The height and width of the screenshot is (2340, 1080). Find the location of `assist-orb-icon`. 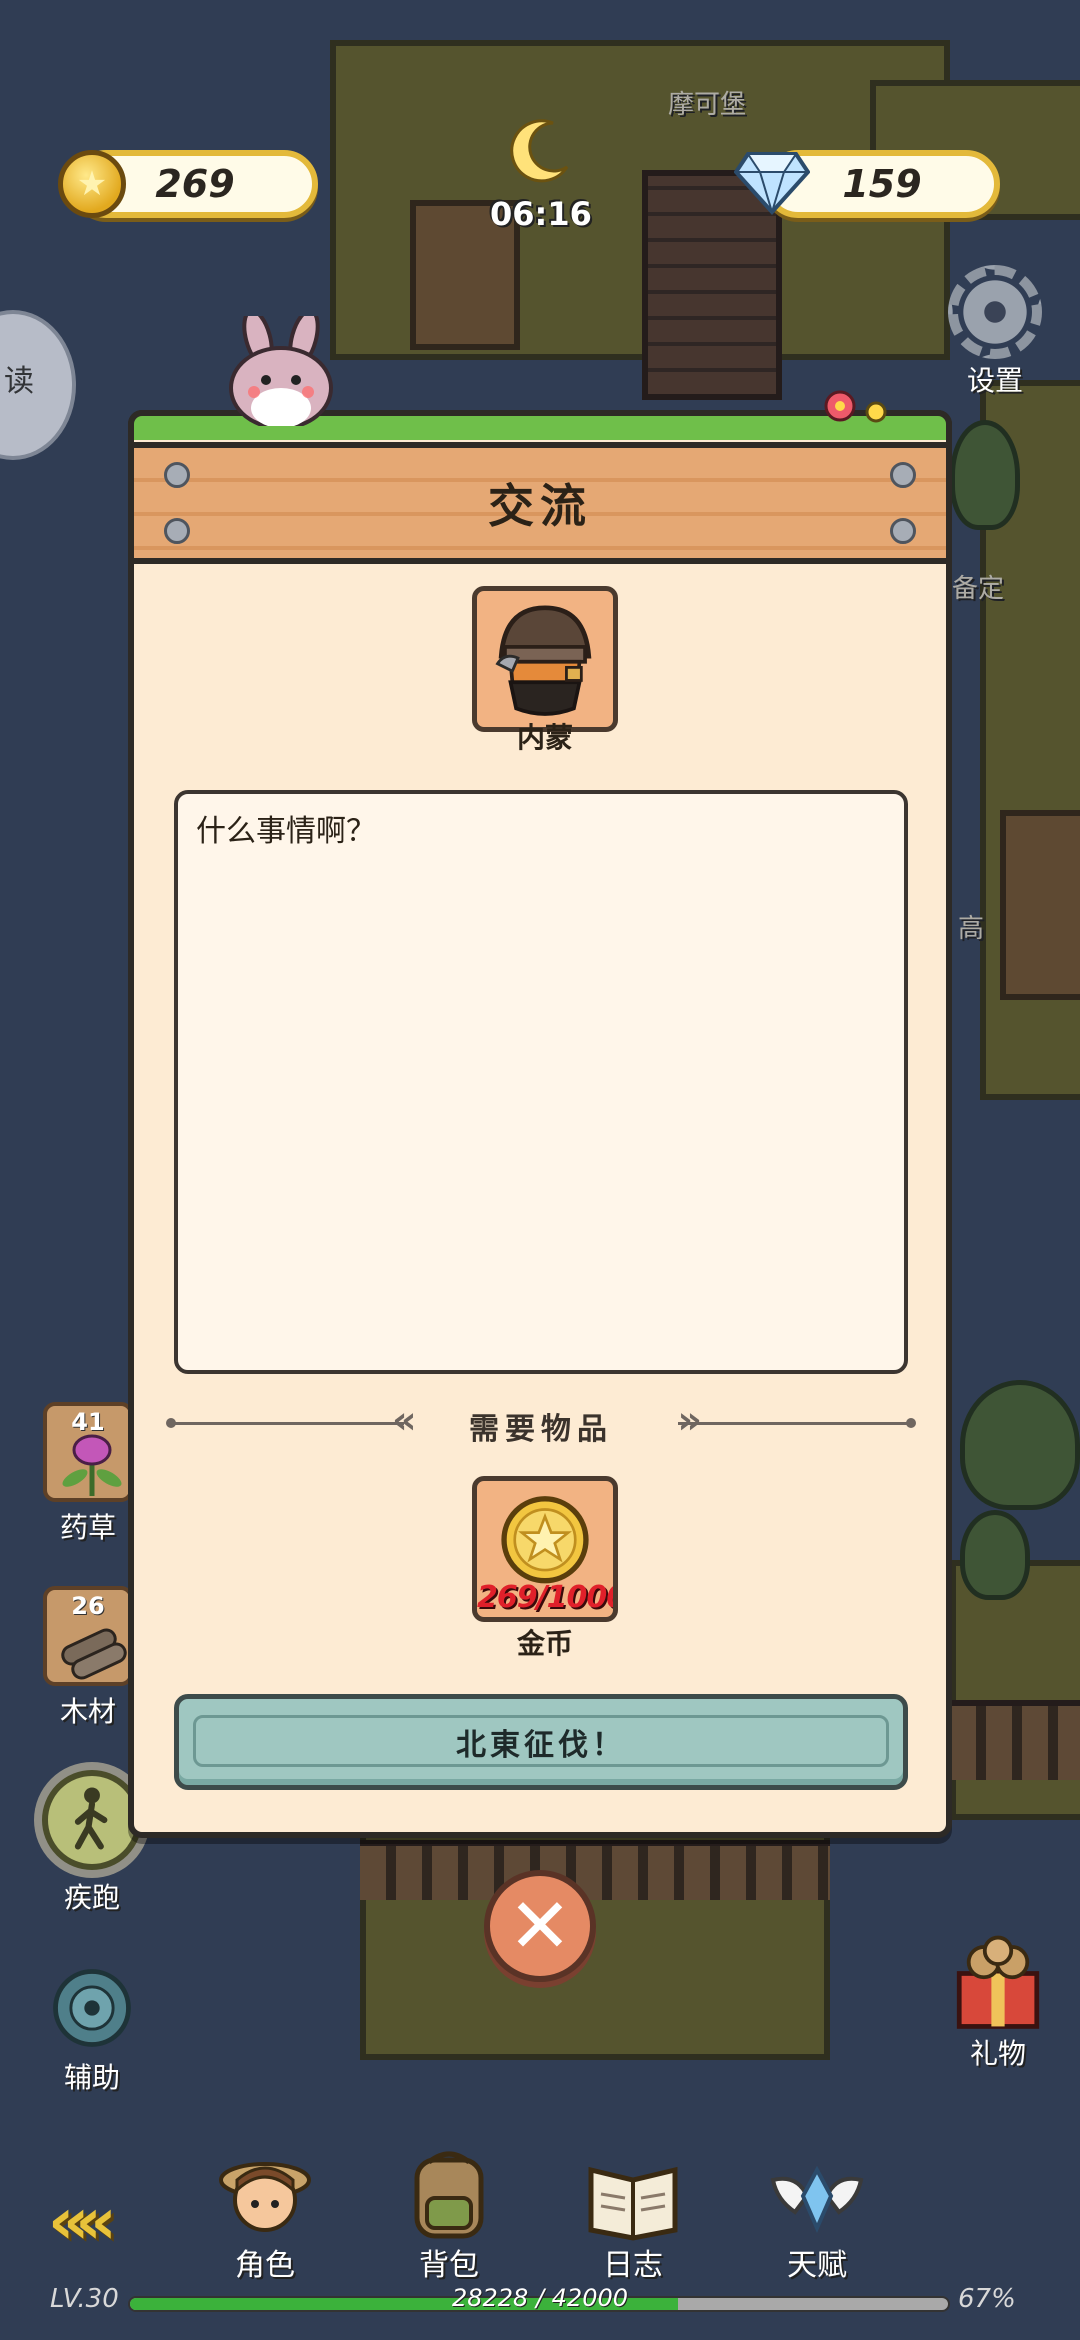

assist-orb-icon is located at coordinates (92, 2008).